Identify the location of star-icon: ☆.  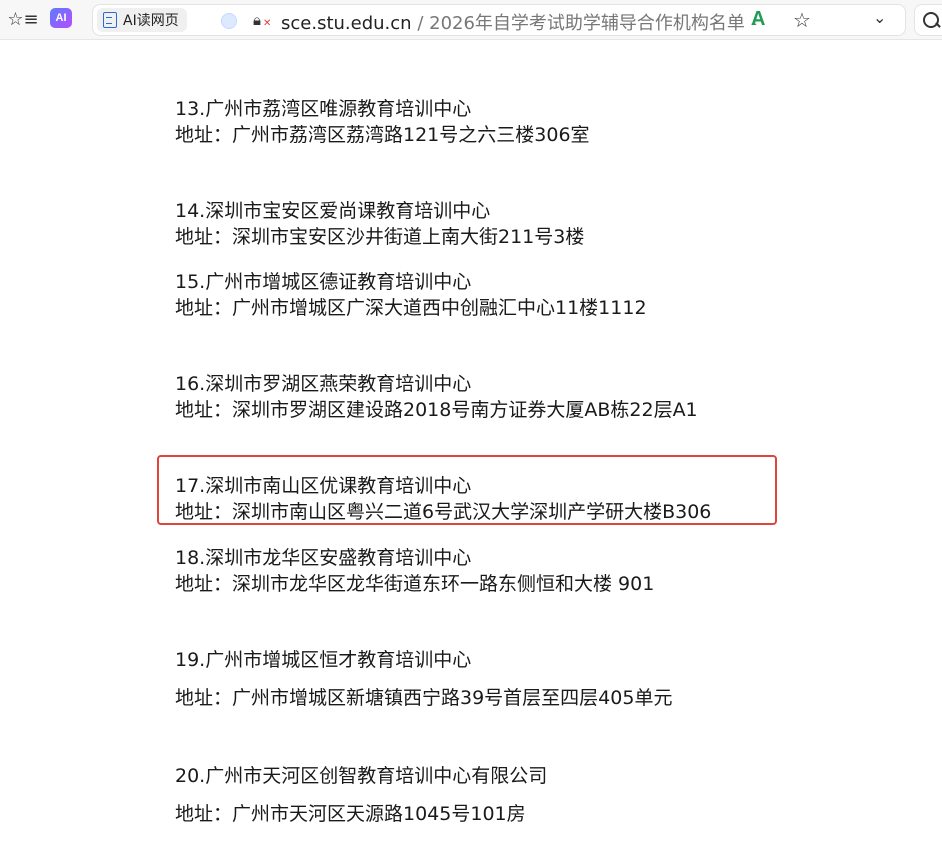
(802, 20).